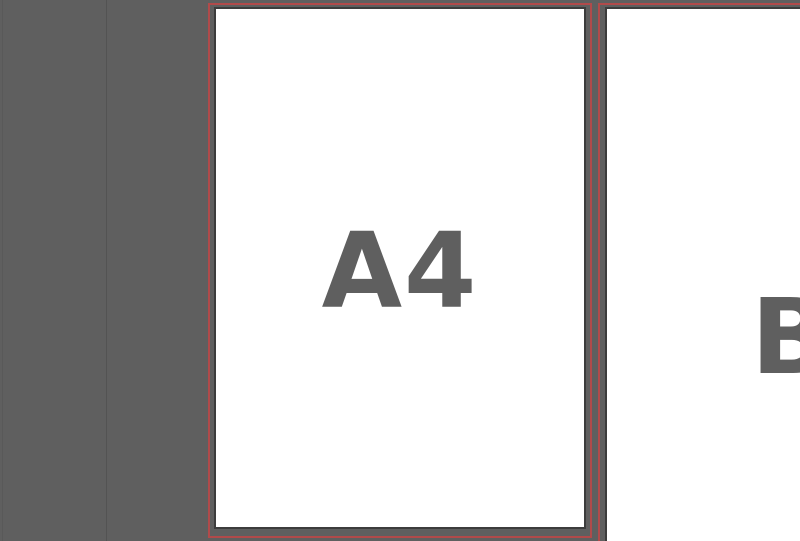 This screenshot has width=800, height=541. I want to click on artboard-label-b: B, so click(775, 337).